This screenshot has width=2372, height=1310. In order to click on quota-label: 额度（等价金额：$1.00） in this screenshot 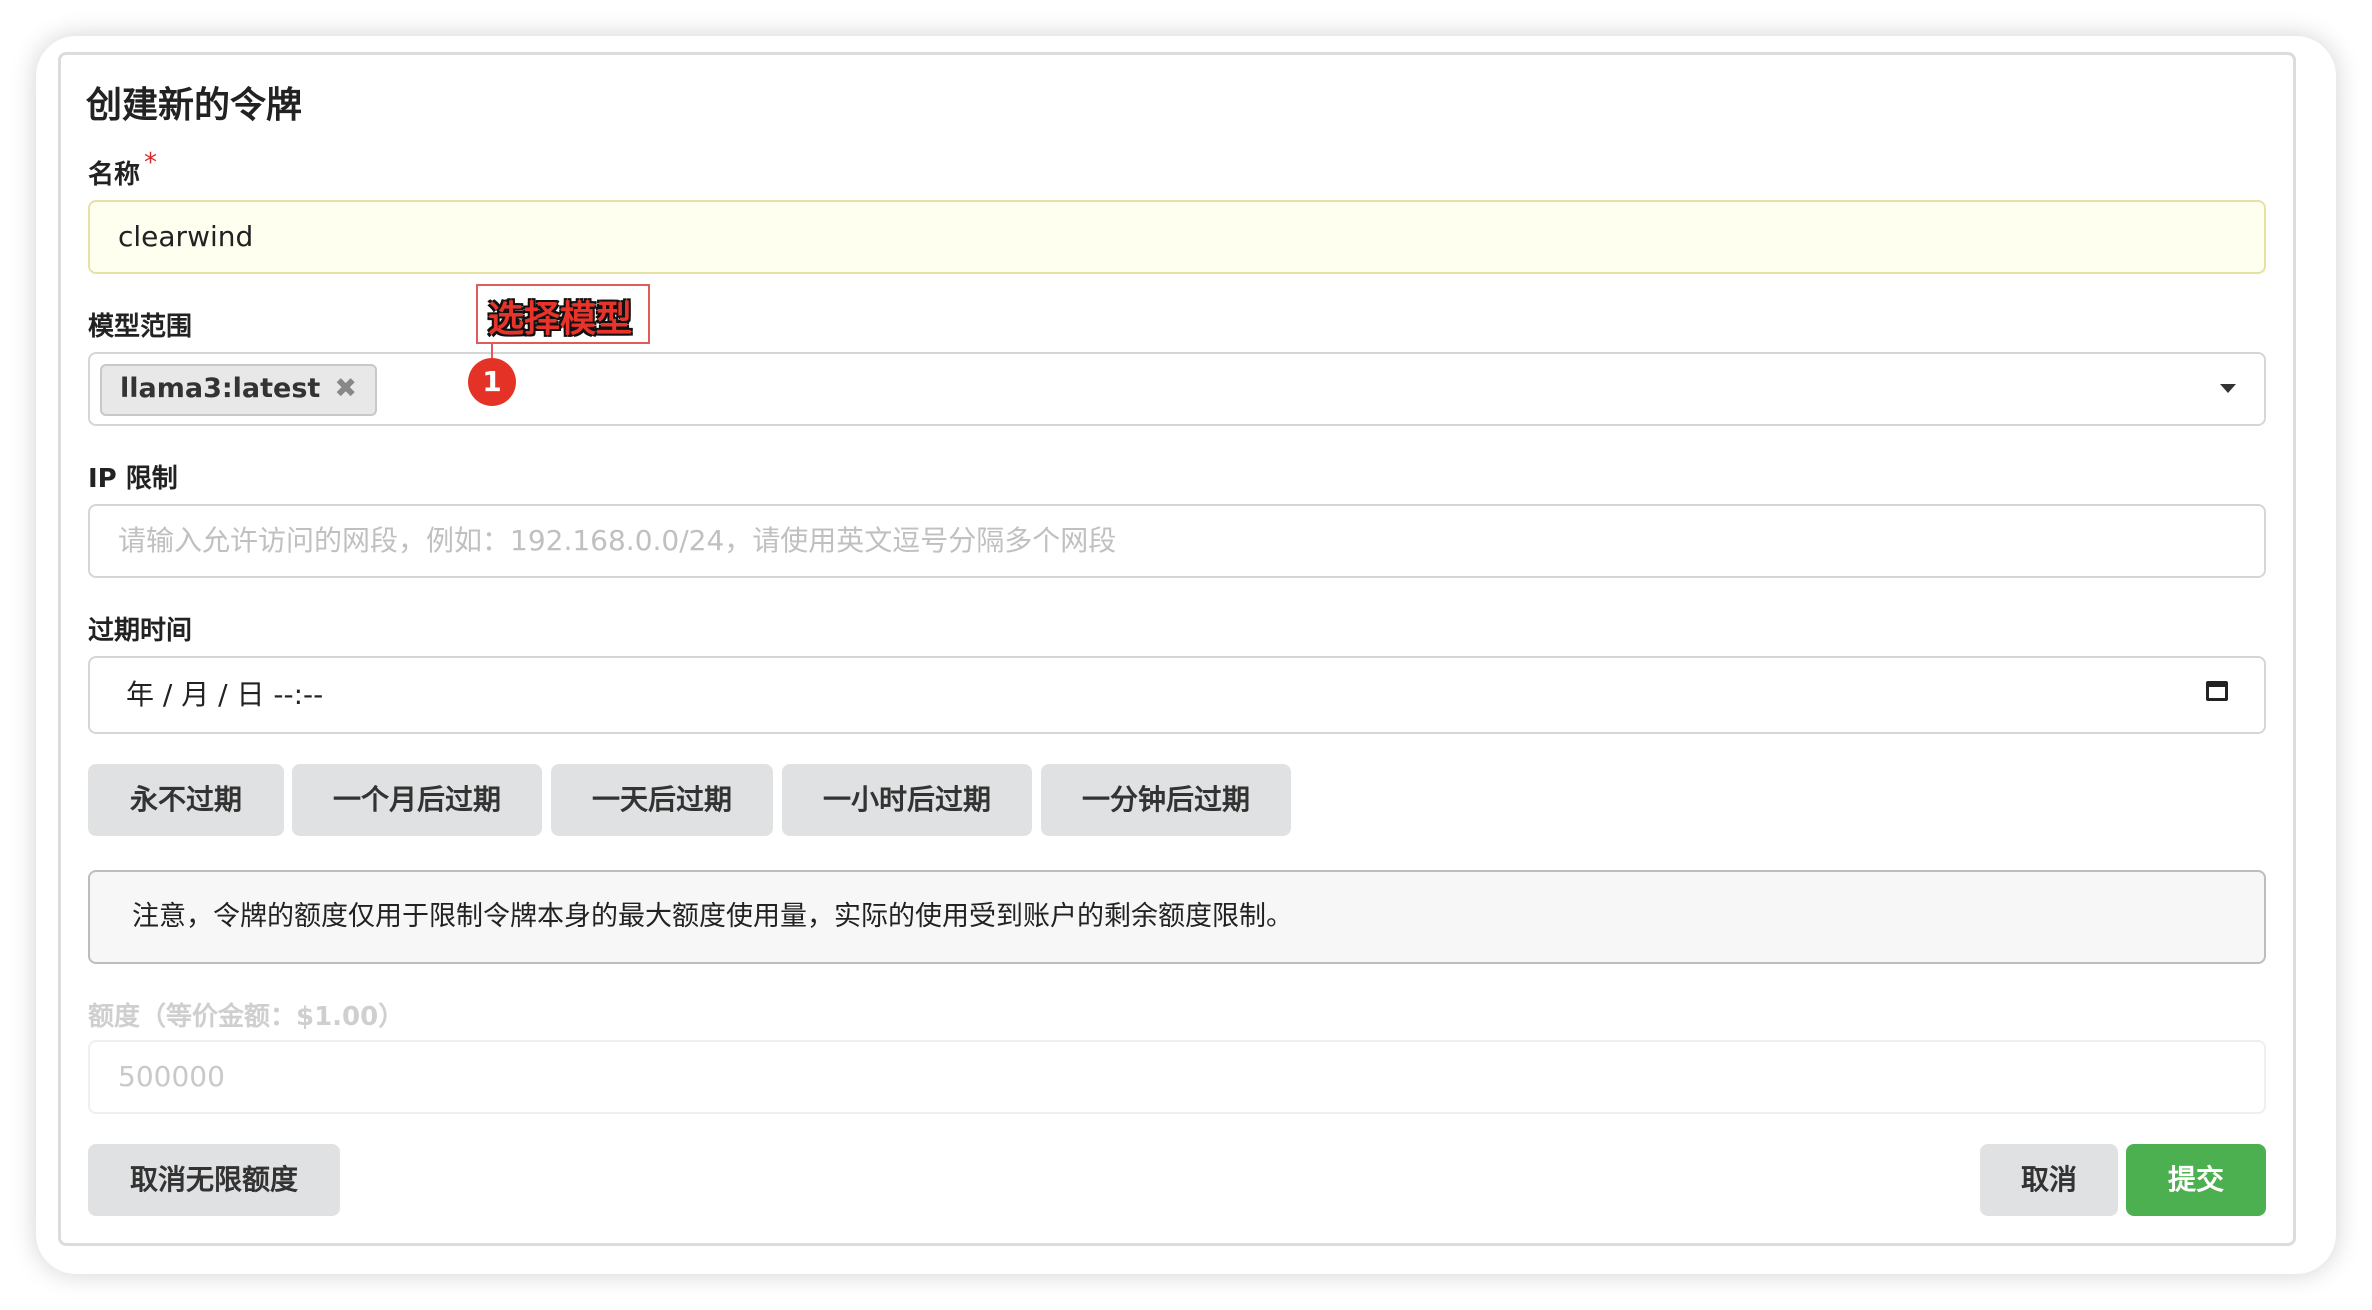, I will do `click(246, 1017)`.